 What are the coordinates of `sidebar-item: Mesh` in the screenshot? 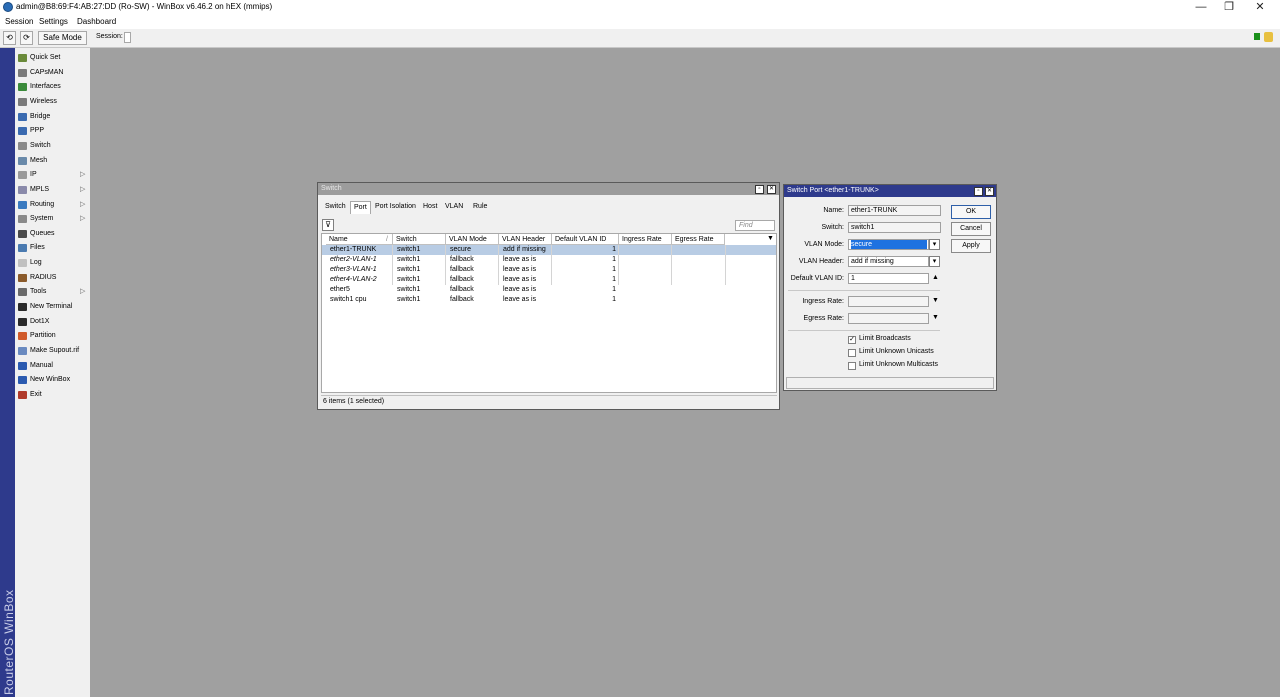 It's located at (52, 161).